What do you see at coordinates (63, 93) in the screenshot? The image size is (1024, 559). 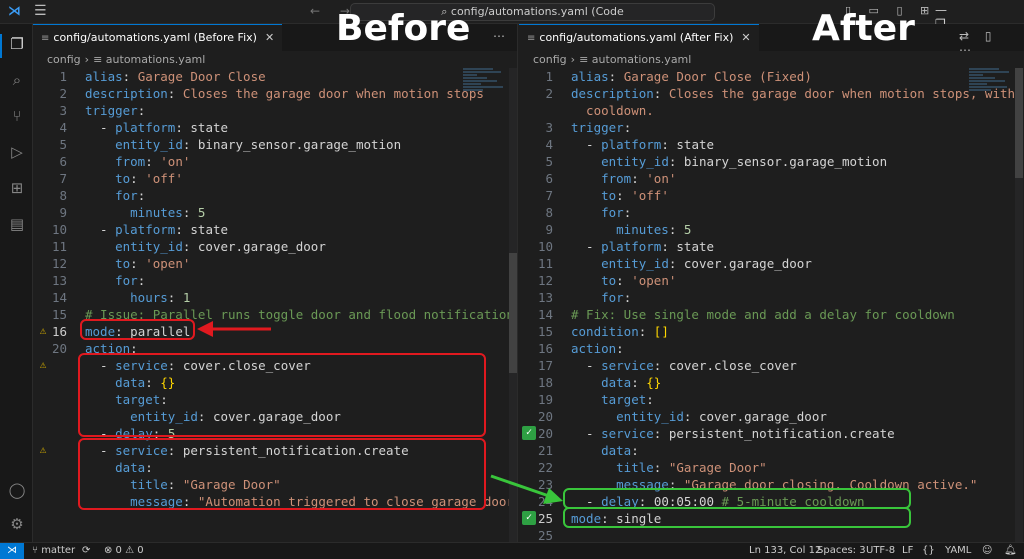 I see `line-number: 2` at bounding box center [63, 93].